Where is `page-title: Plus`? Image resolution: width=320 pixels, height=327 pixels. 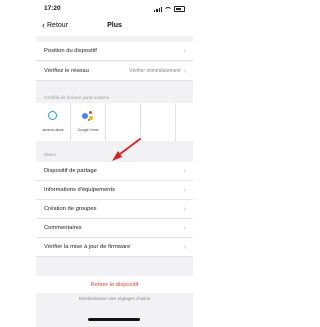
page-title: Plus is located at coordinates (114, 25).